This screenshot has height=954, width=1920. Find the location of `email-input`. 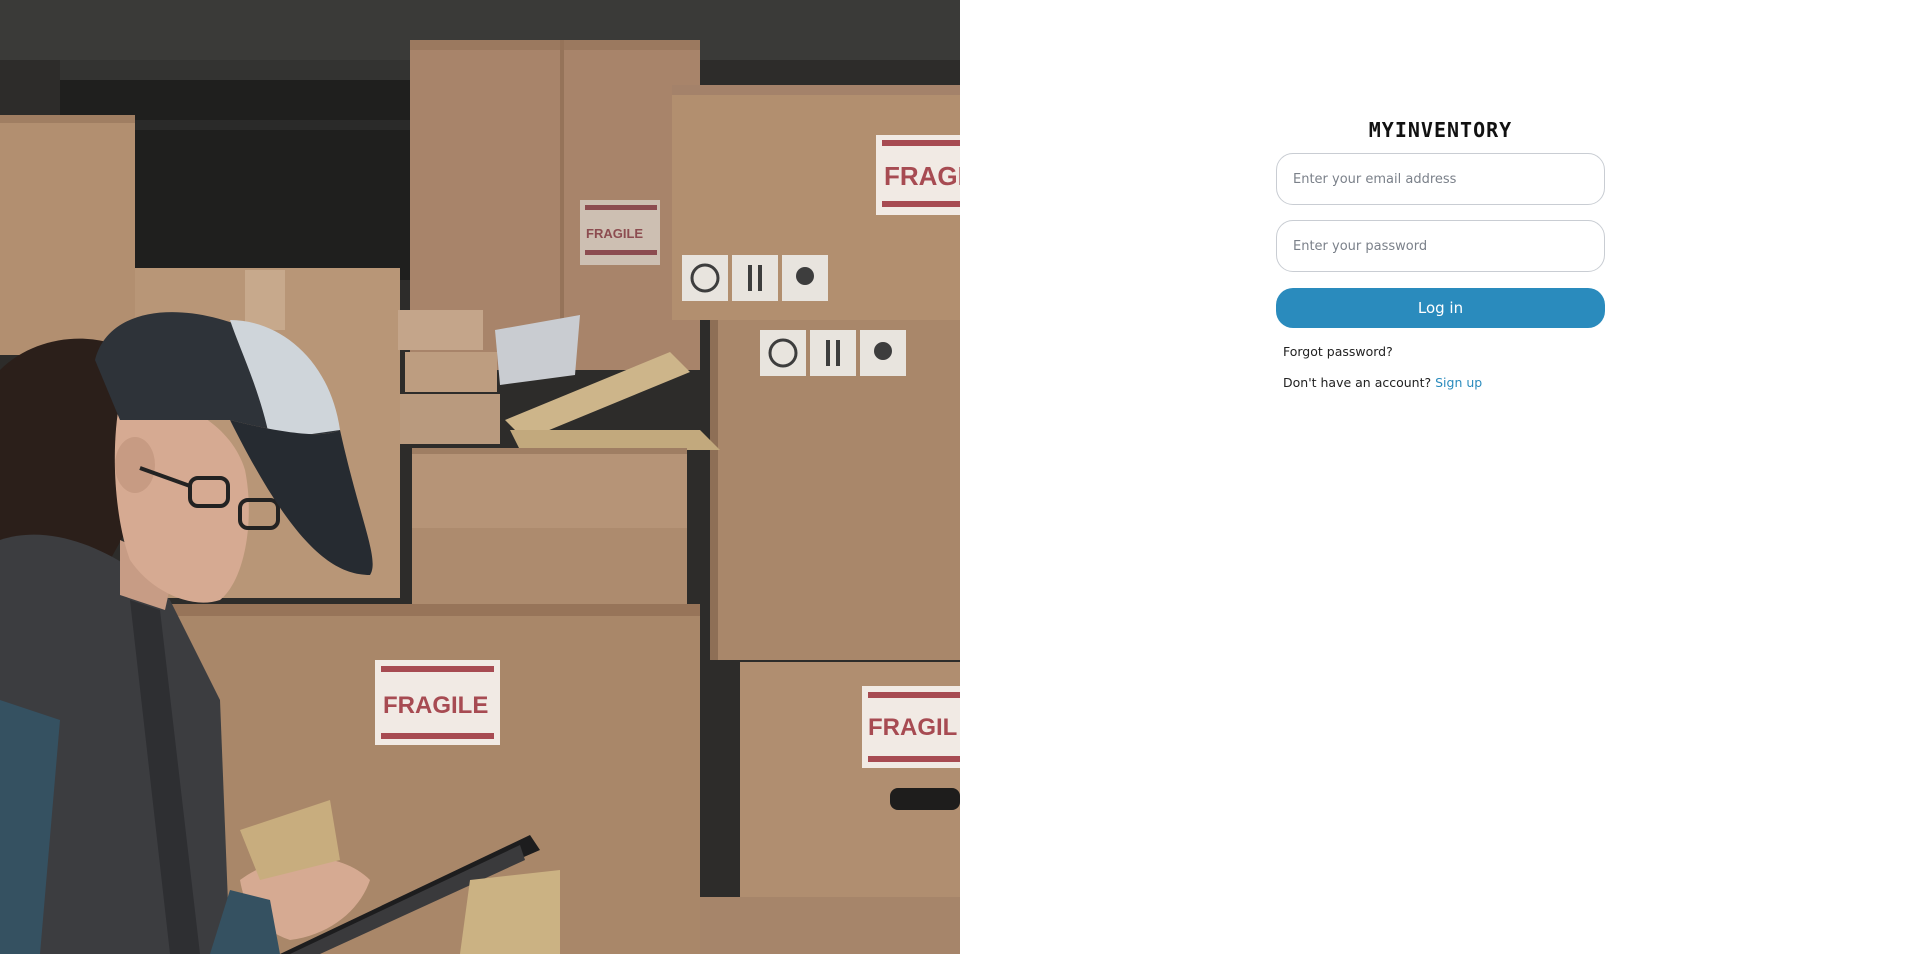

email-input is located at coordinates (1440, 179).